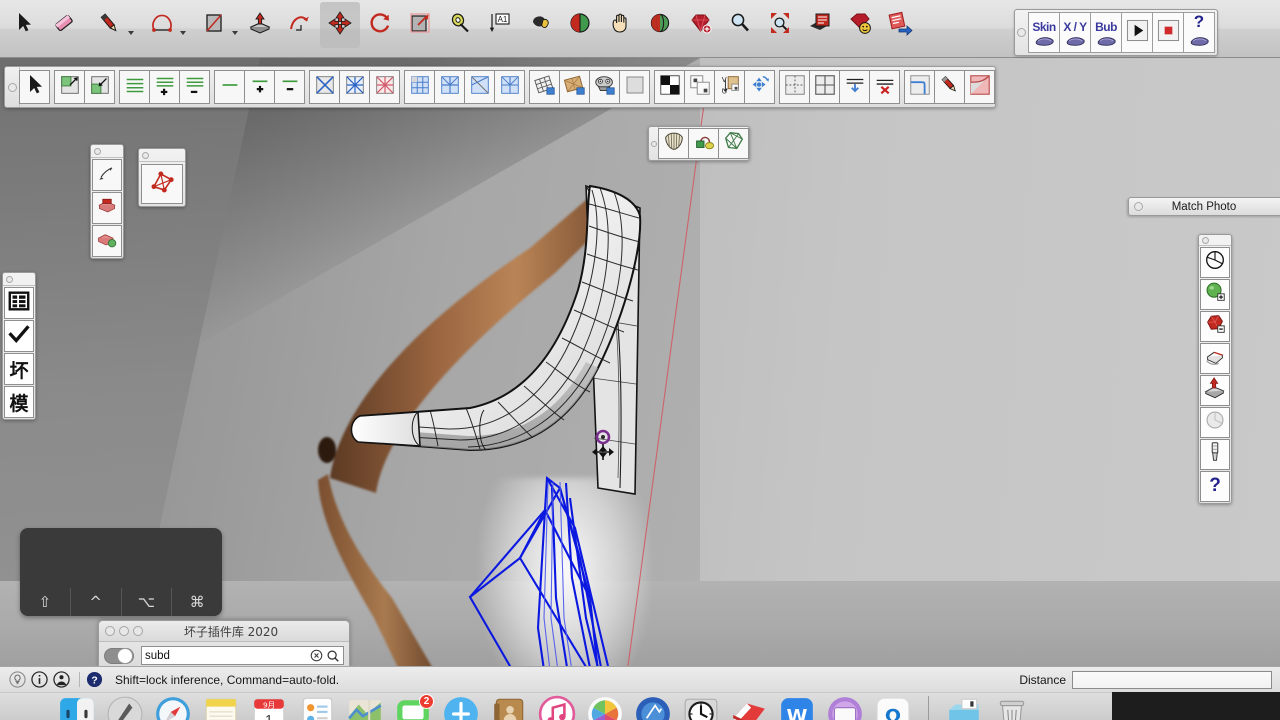 The width and height of the screenshot is (1280, 720). I want to click on qft-select-tool, so click(34, 87).